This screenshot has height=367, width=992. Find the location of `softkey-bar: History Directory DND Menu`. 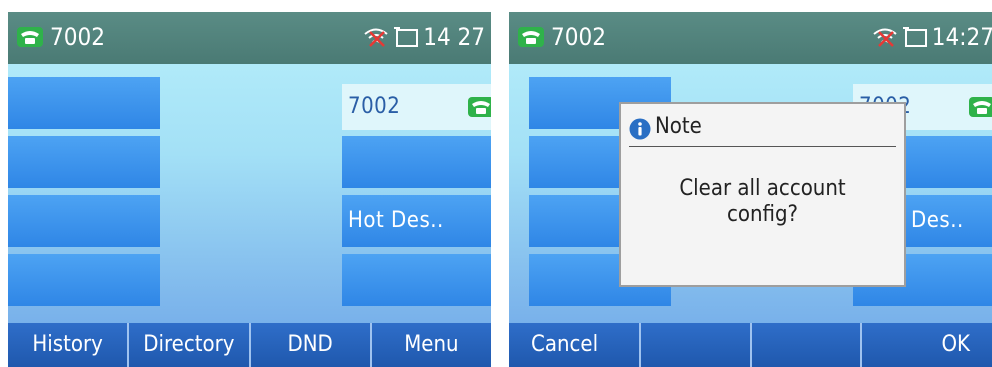

softkey-bar: History Directory DND Menu is located at coordinates (249, 345).